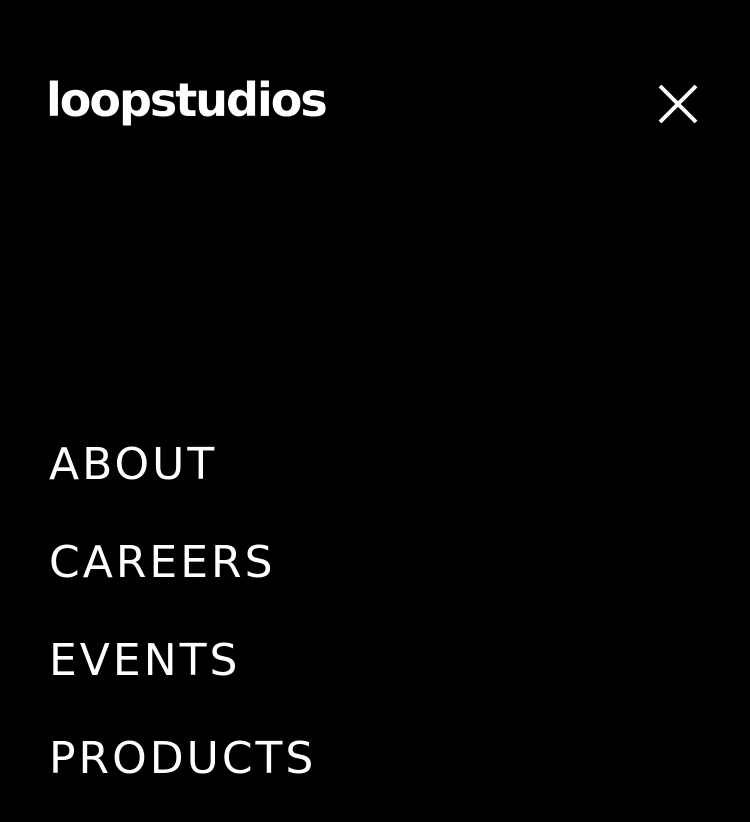  Describe the element at coordinates (162, 563) in the screenshot. I see `nav-link-careers: CAREERS` at that location.